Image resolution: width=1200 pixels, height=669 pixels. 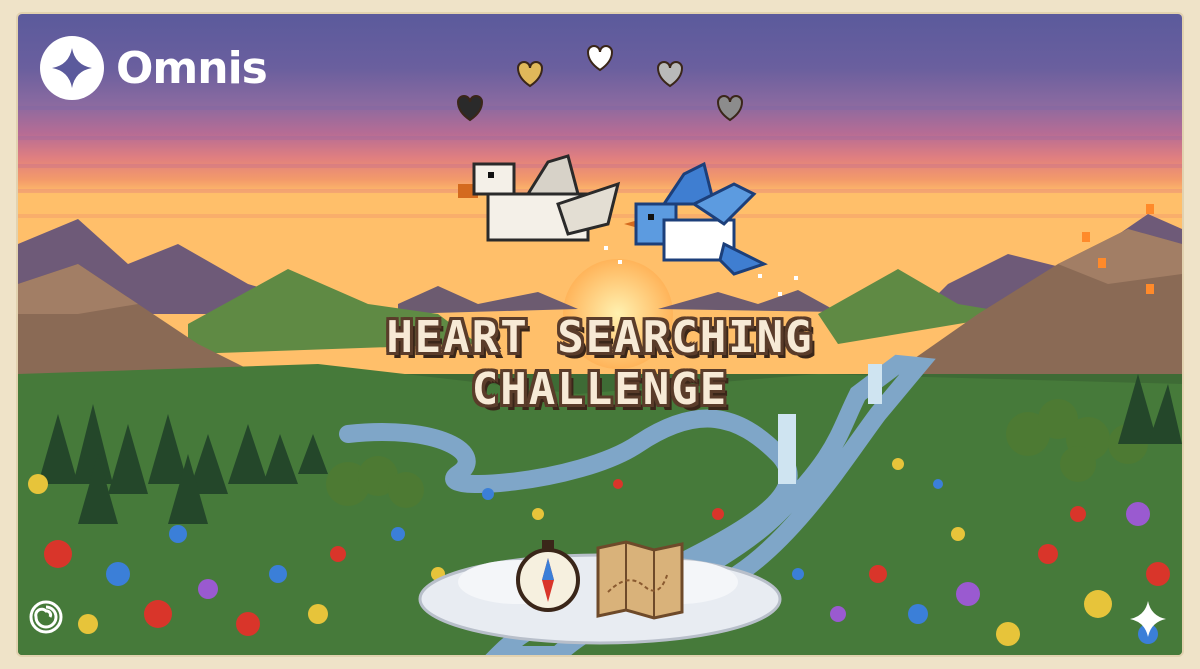 I want to click on compass-icon, so click(x=548, y=576).